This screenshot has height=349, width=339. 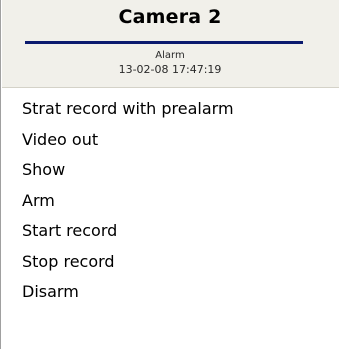 I want to click on menu-item-disarm: Disarm, so click(x=170, y=292).